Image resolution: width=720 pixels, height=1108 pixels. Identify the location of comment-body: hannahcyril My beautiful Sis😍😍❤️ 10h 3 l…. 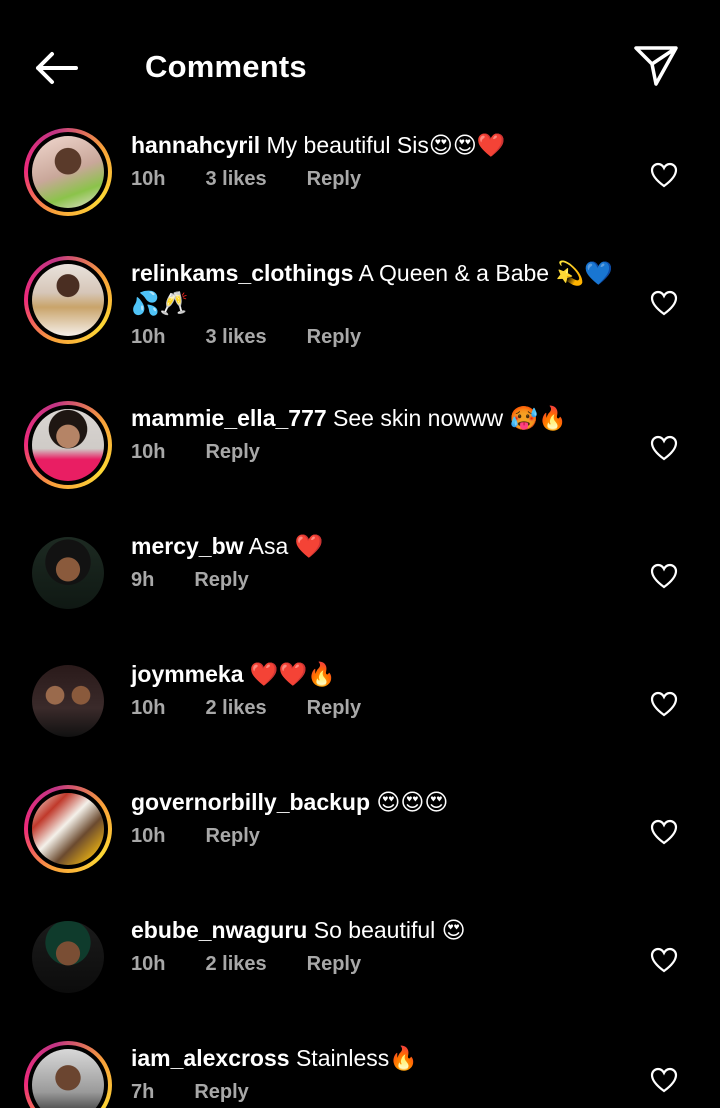
(376, 160).